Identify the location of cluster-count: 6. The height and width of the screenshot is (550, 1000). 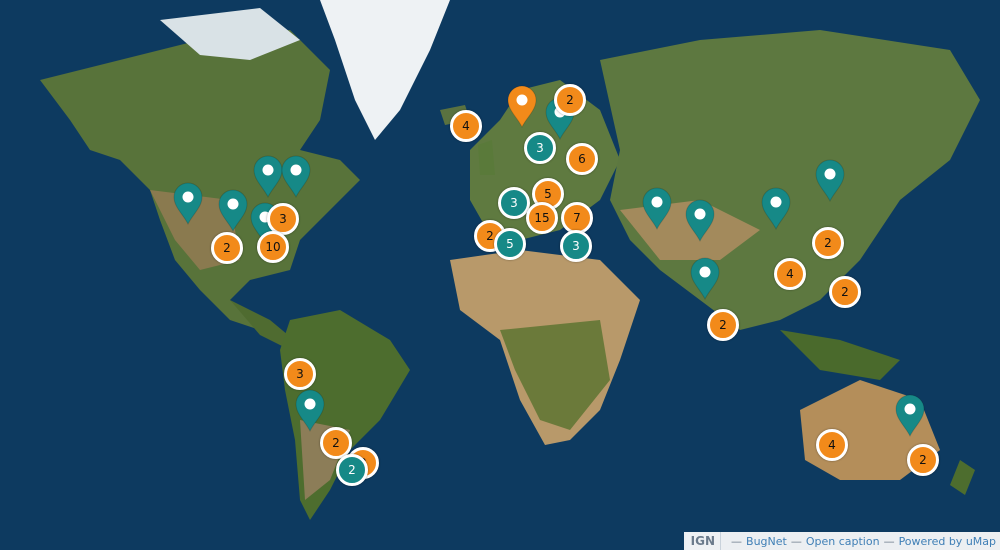
(582, 159).